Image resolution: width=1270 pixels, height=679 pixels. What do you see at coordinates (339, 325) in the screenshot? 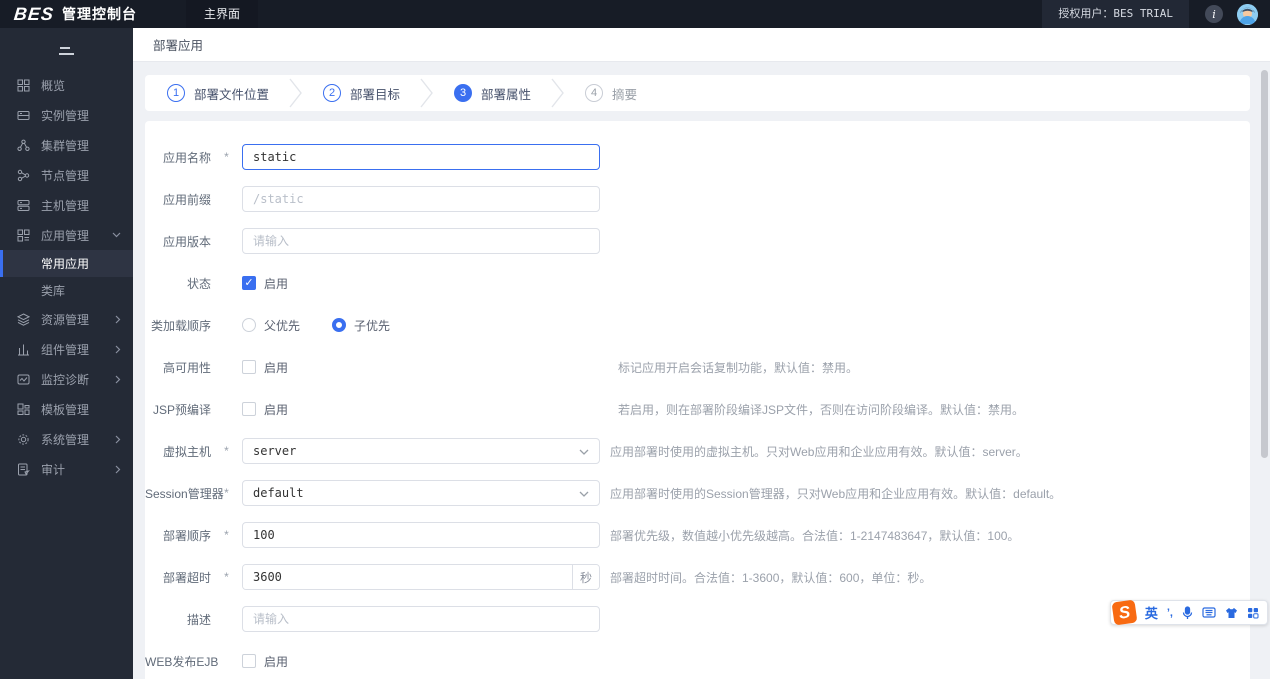
I see `child-first-radio` at bounding box center [339, 325].